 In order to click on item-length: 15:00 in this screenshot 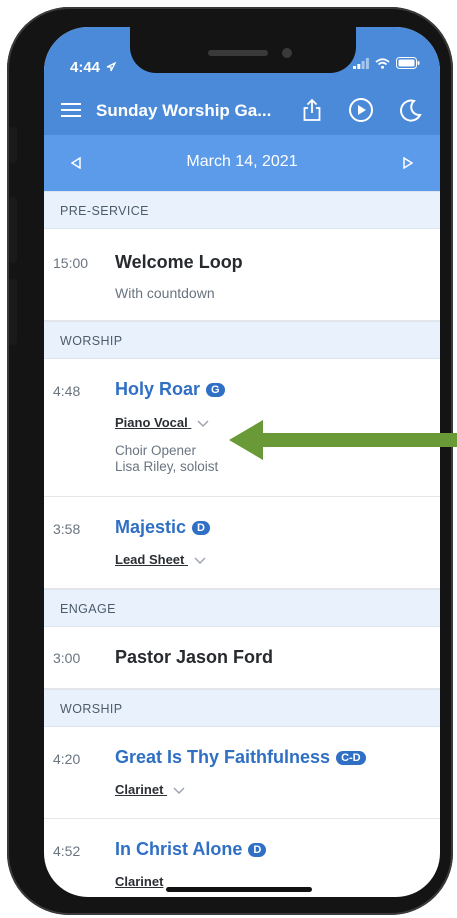, I will do `click(71, 263)`.